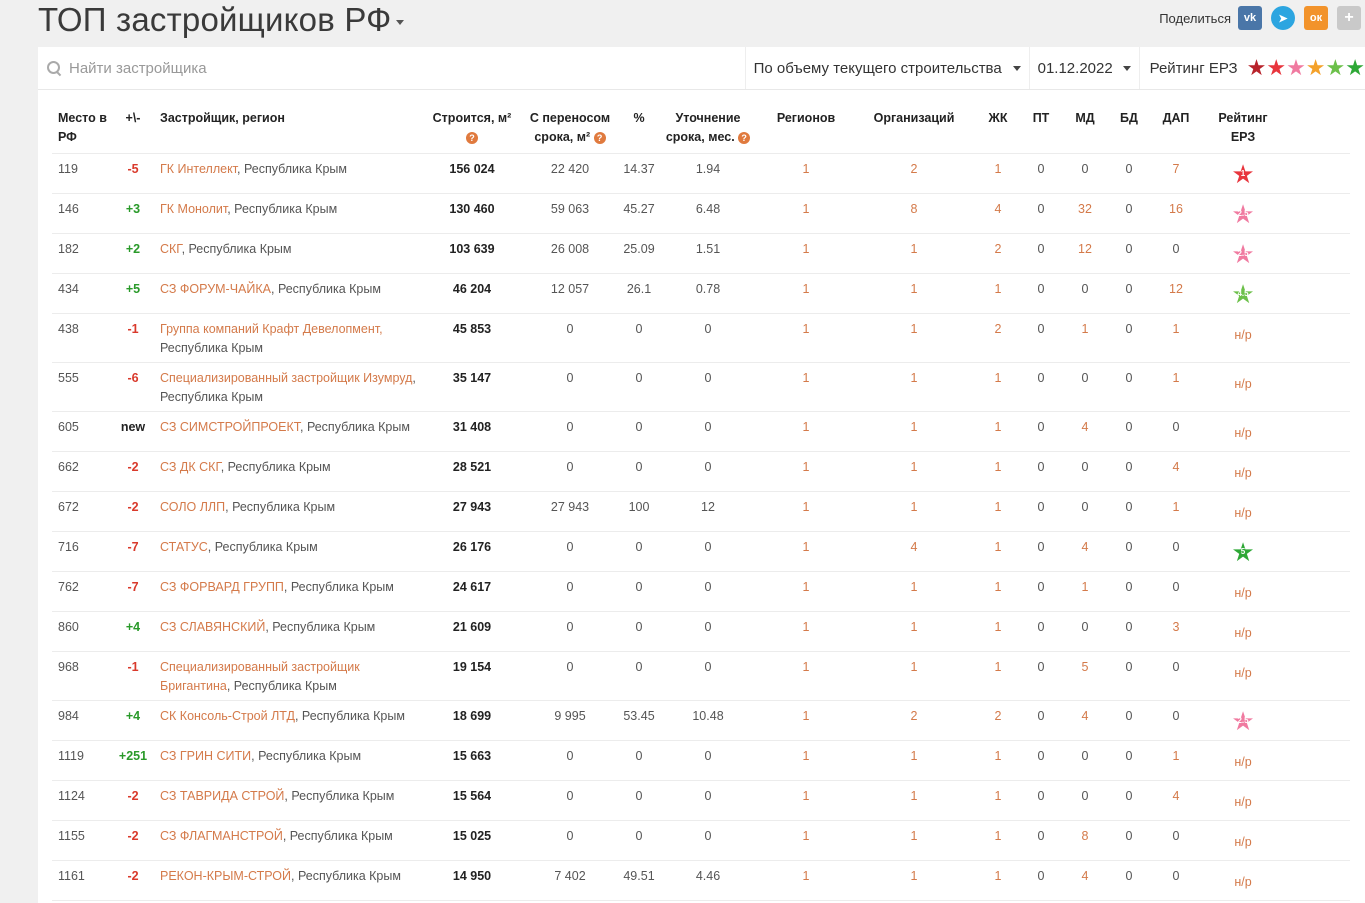 This screenshot has width=1365, height=903. What do you see at coordinates (221, 20) in the screenshot?
I see `page-title-block: ТОП застройщиков РФ` at bounding box center [221, 20].